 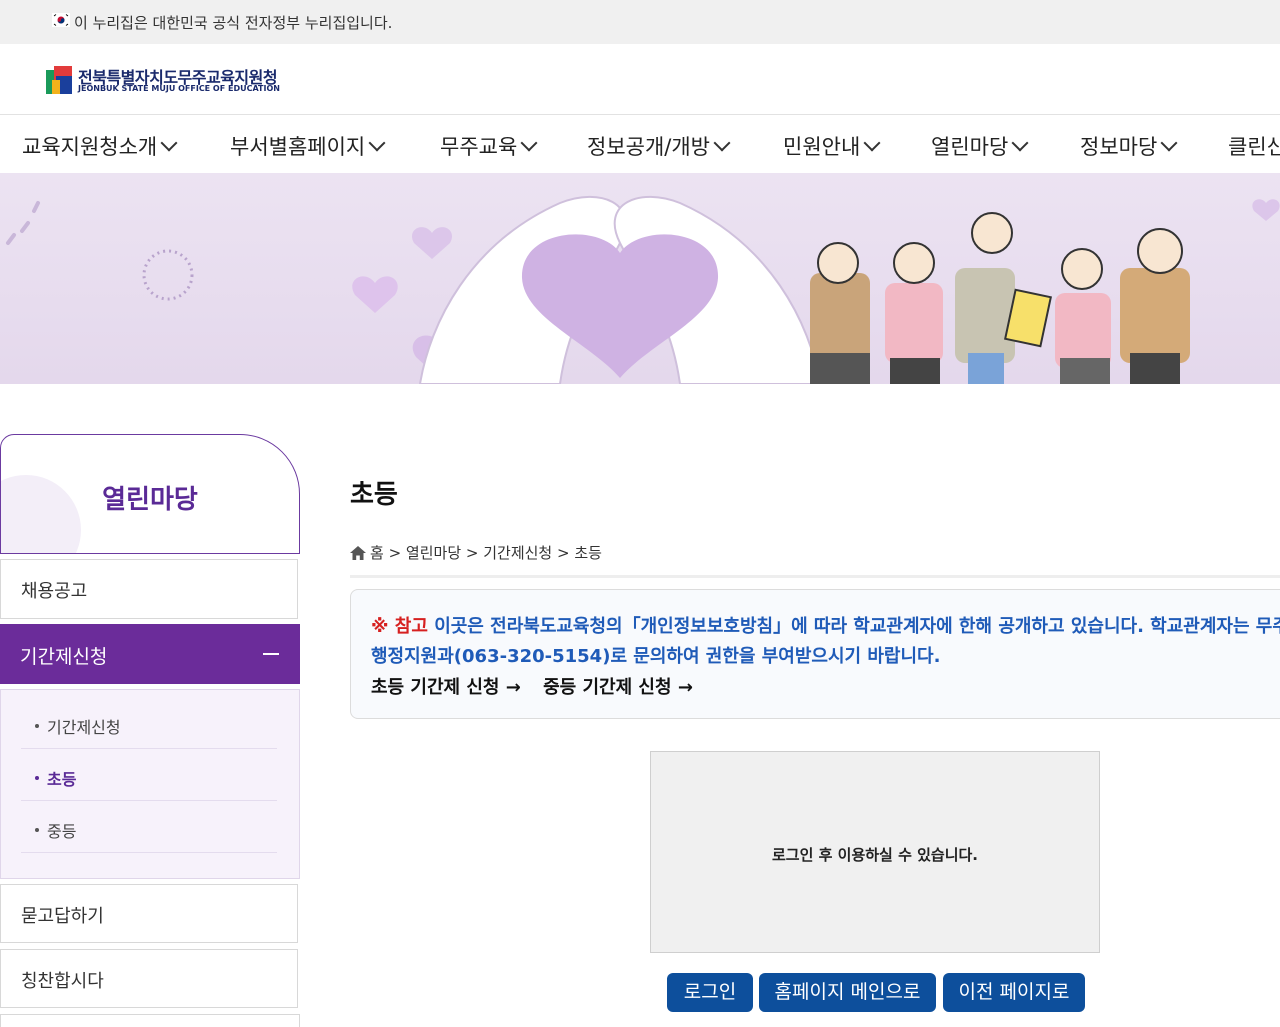 What do you see at coordinates (358, 553) in the screenshot?
I see `home-icon` at bounding box center [358, 553].